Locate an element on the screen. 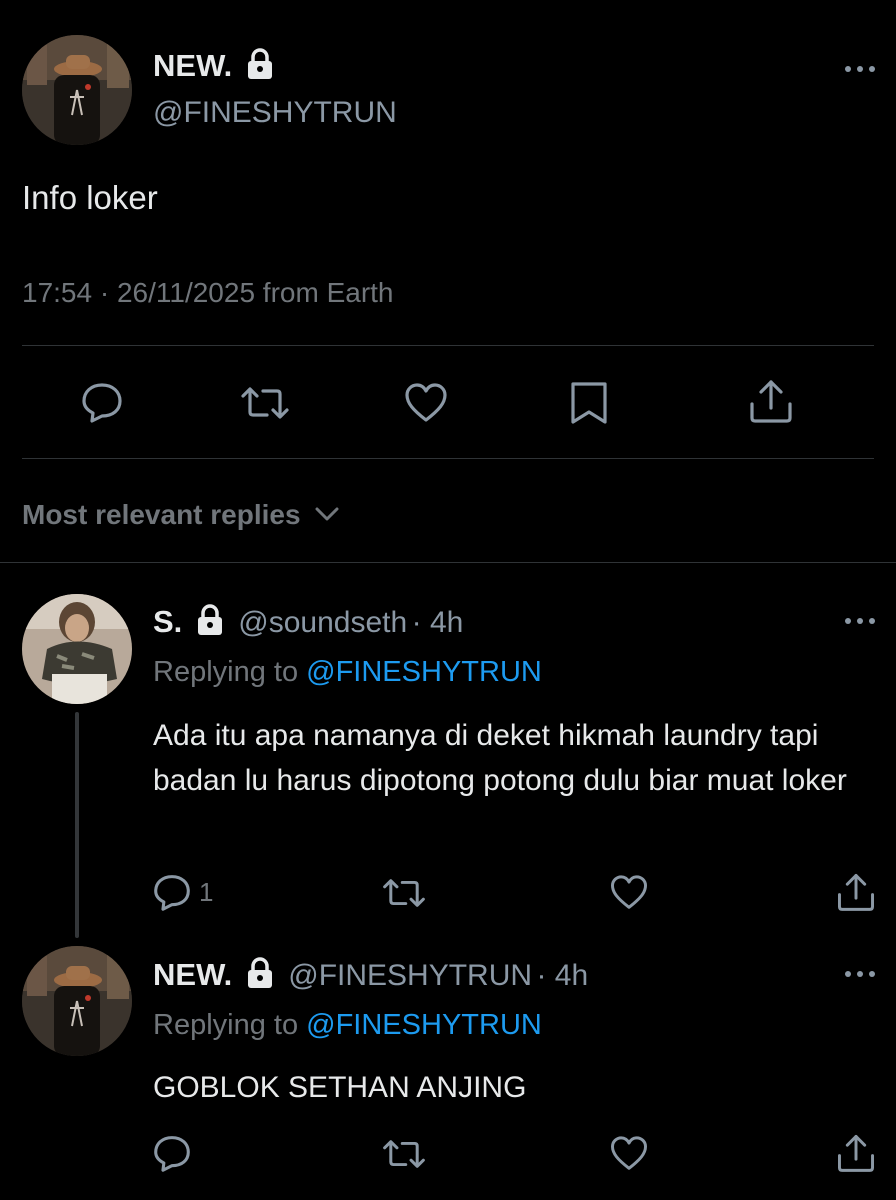  thread-connector is located at coordinates (77, 825).